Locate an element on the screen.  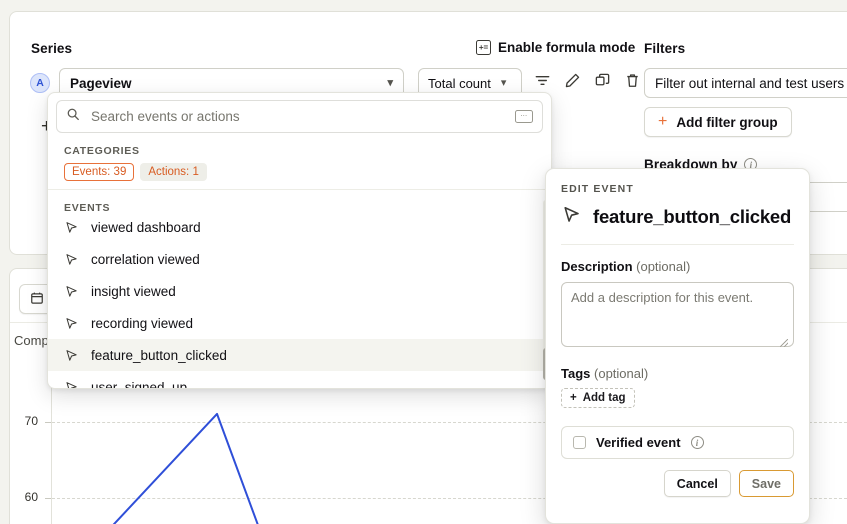
search-input is located at coordinates (297, 116).